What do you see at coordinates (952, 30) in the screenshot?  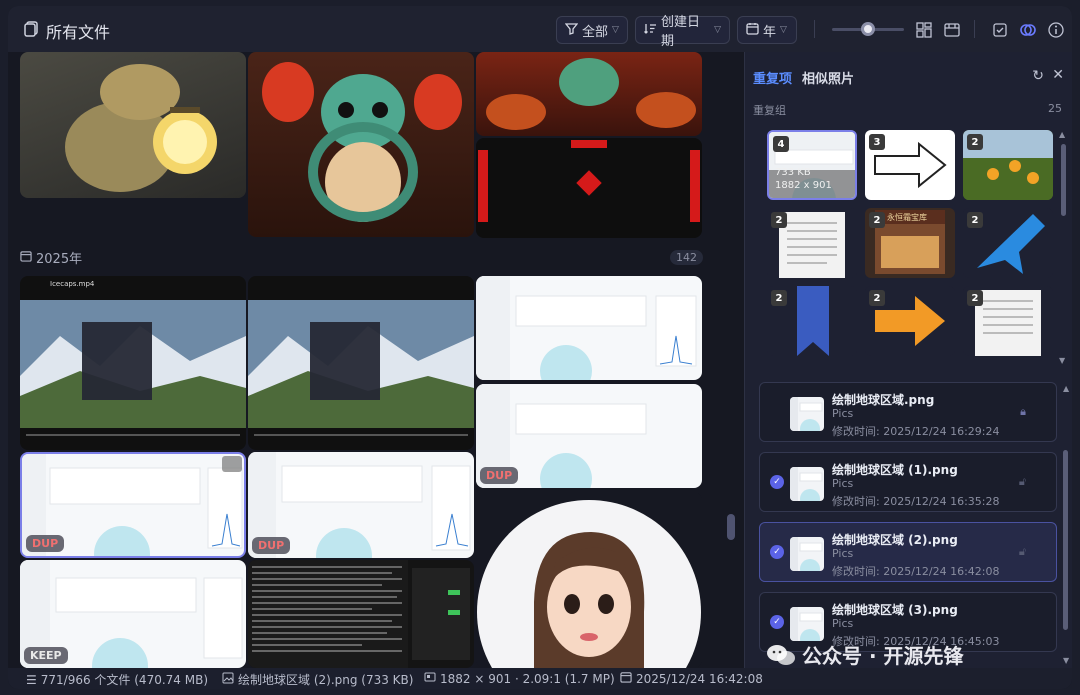 I see `film-view-icon` at bounding box center [952, 30].